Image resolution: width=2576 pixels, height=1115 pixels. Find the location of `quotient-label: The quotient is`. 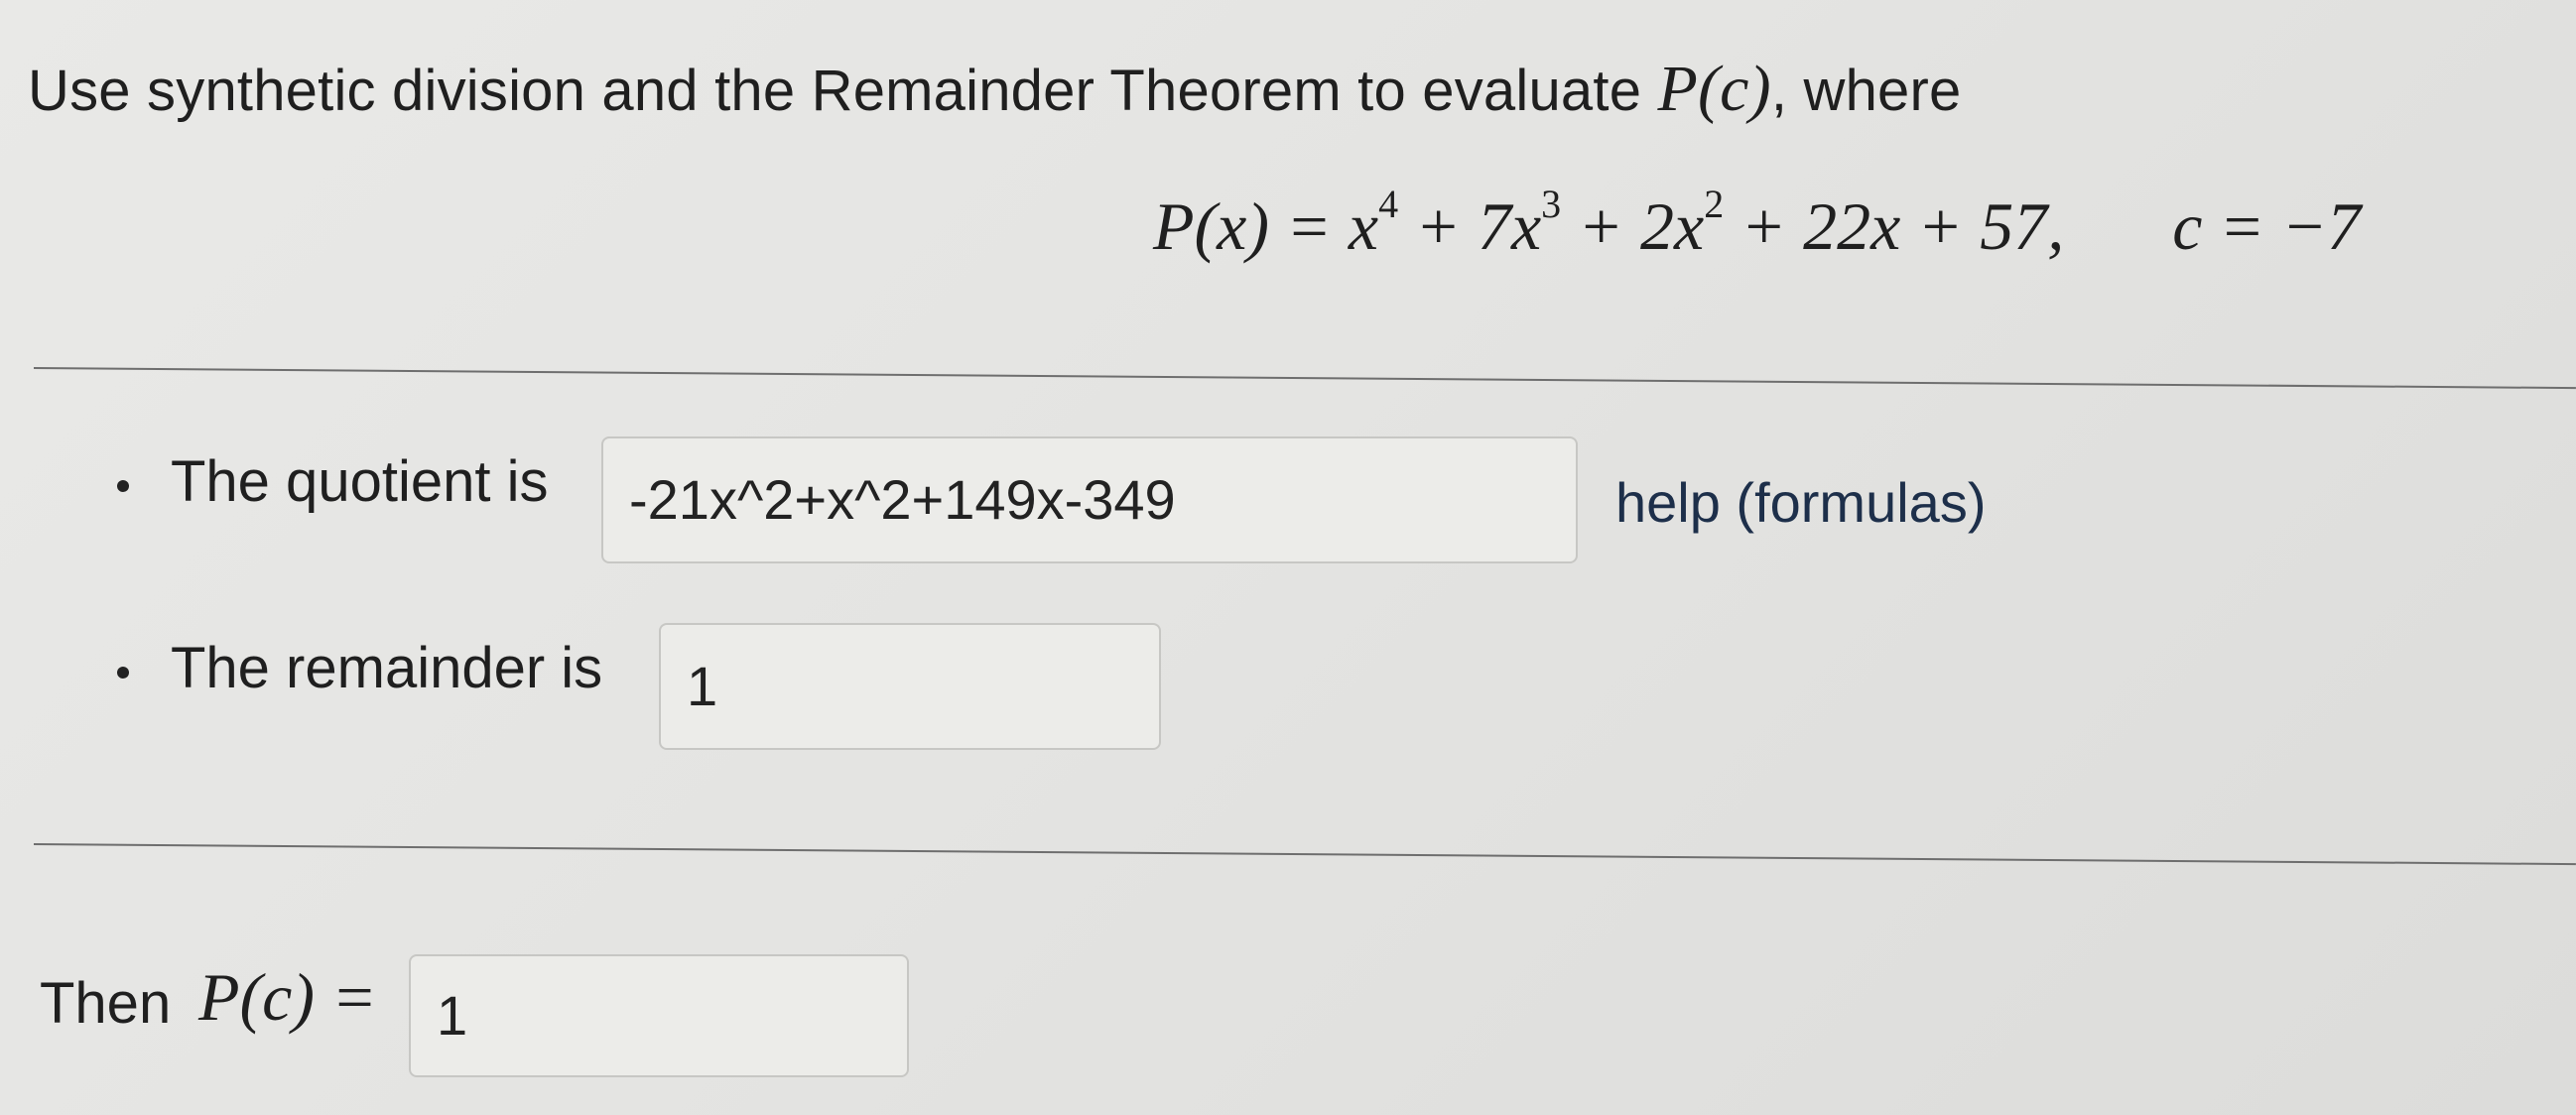

quotient-label: The quotient is is located at coordinates (360, 481).